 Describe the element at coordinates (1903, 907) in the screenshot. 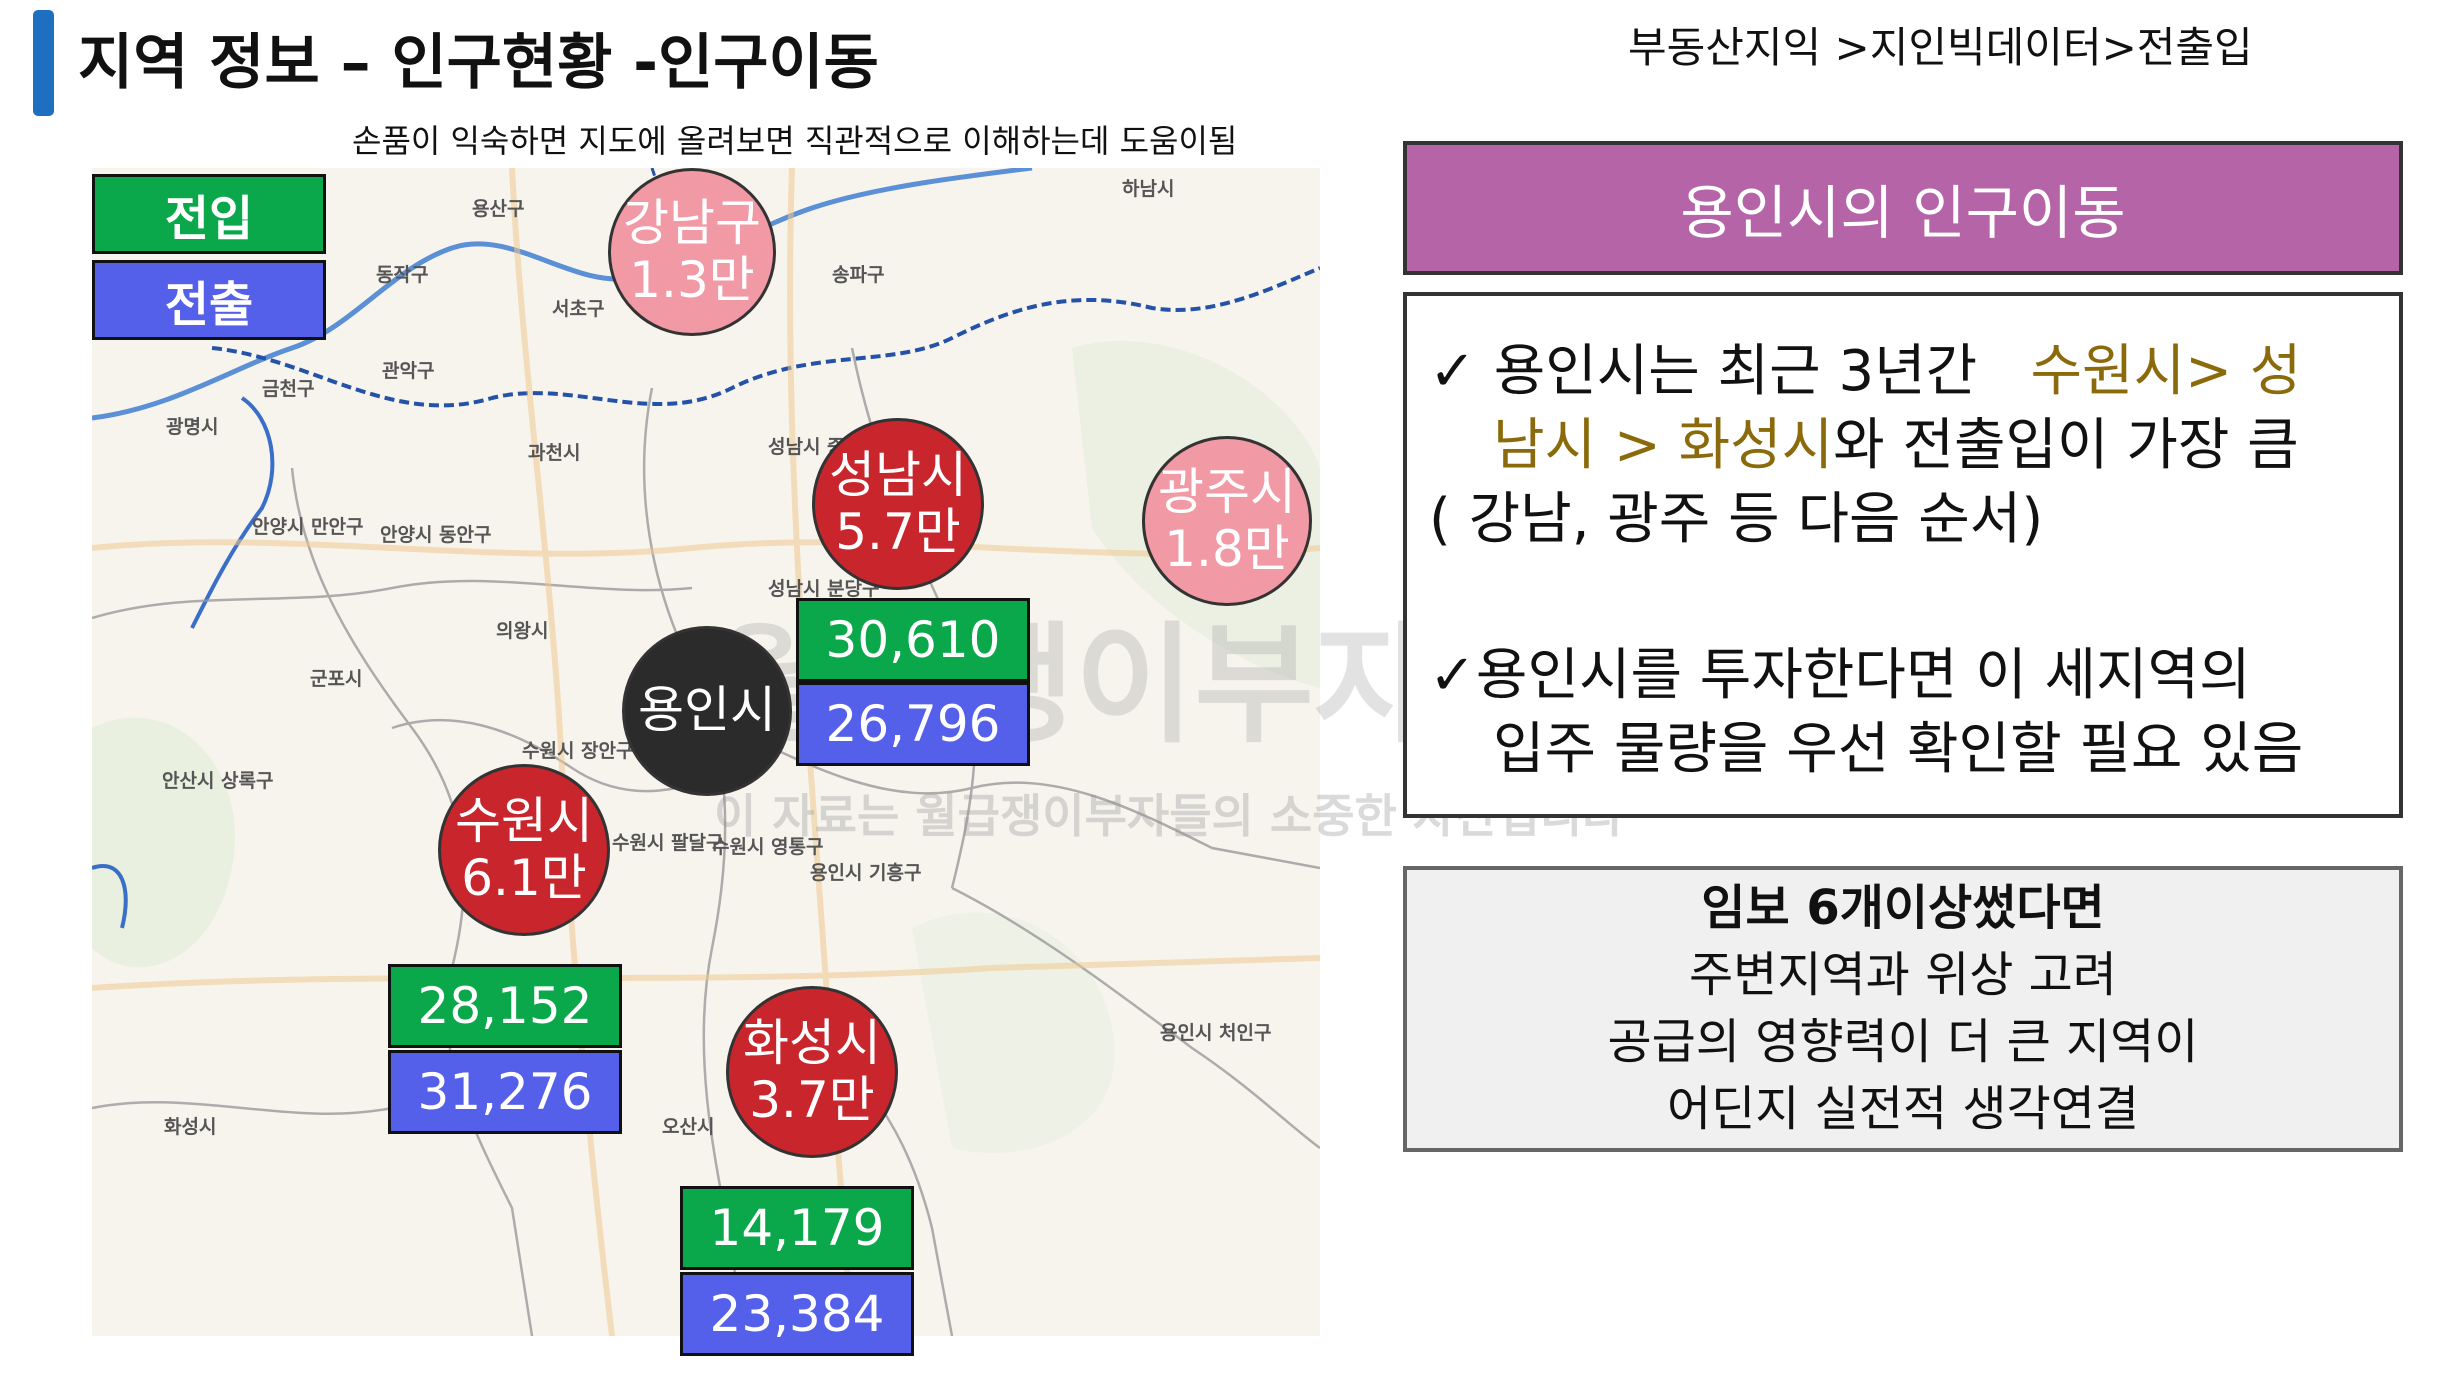

I see `note-line: 임보 6개이상썼다면` at that location.